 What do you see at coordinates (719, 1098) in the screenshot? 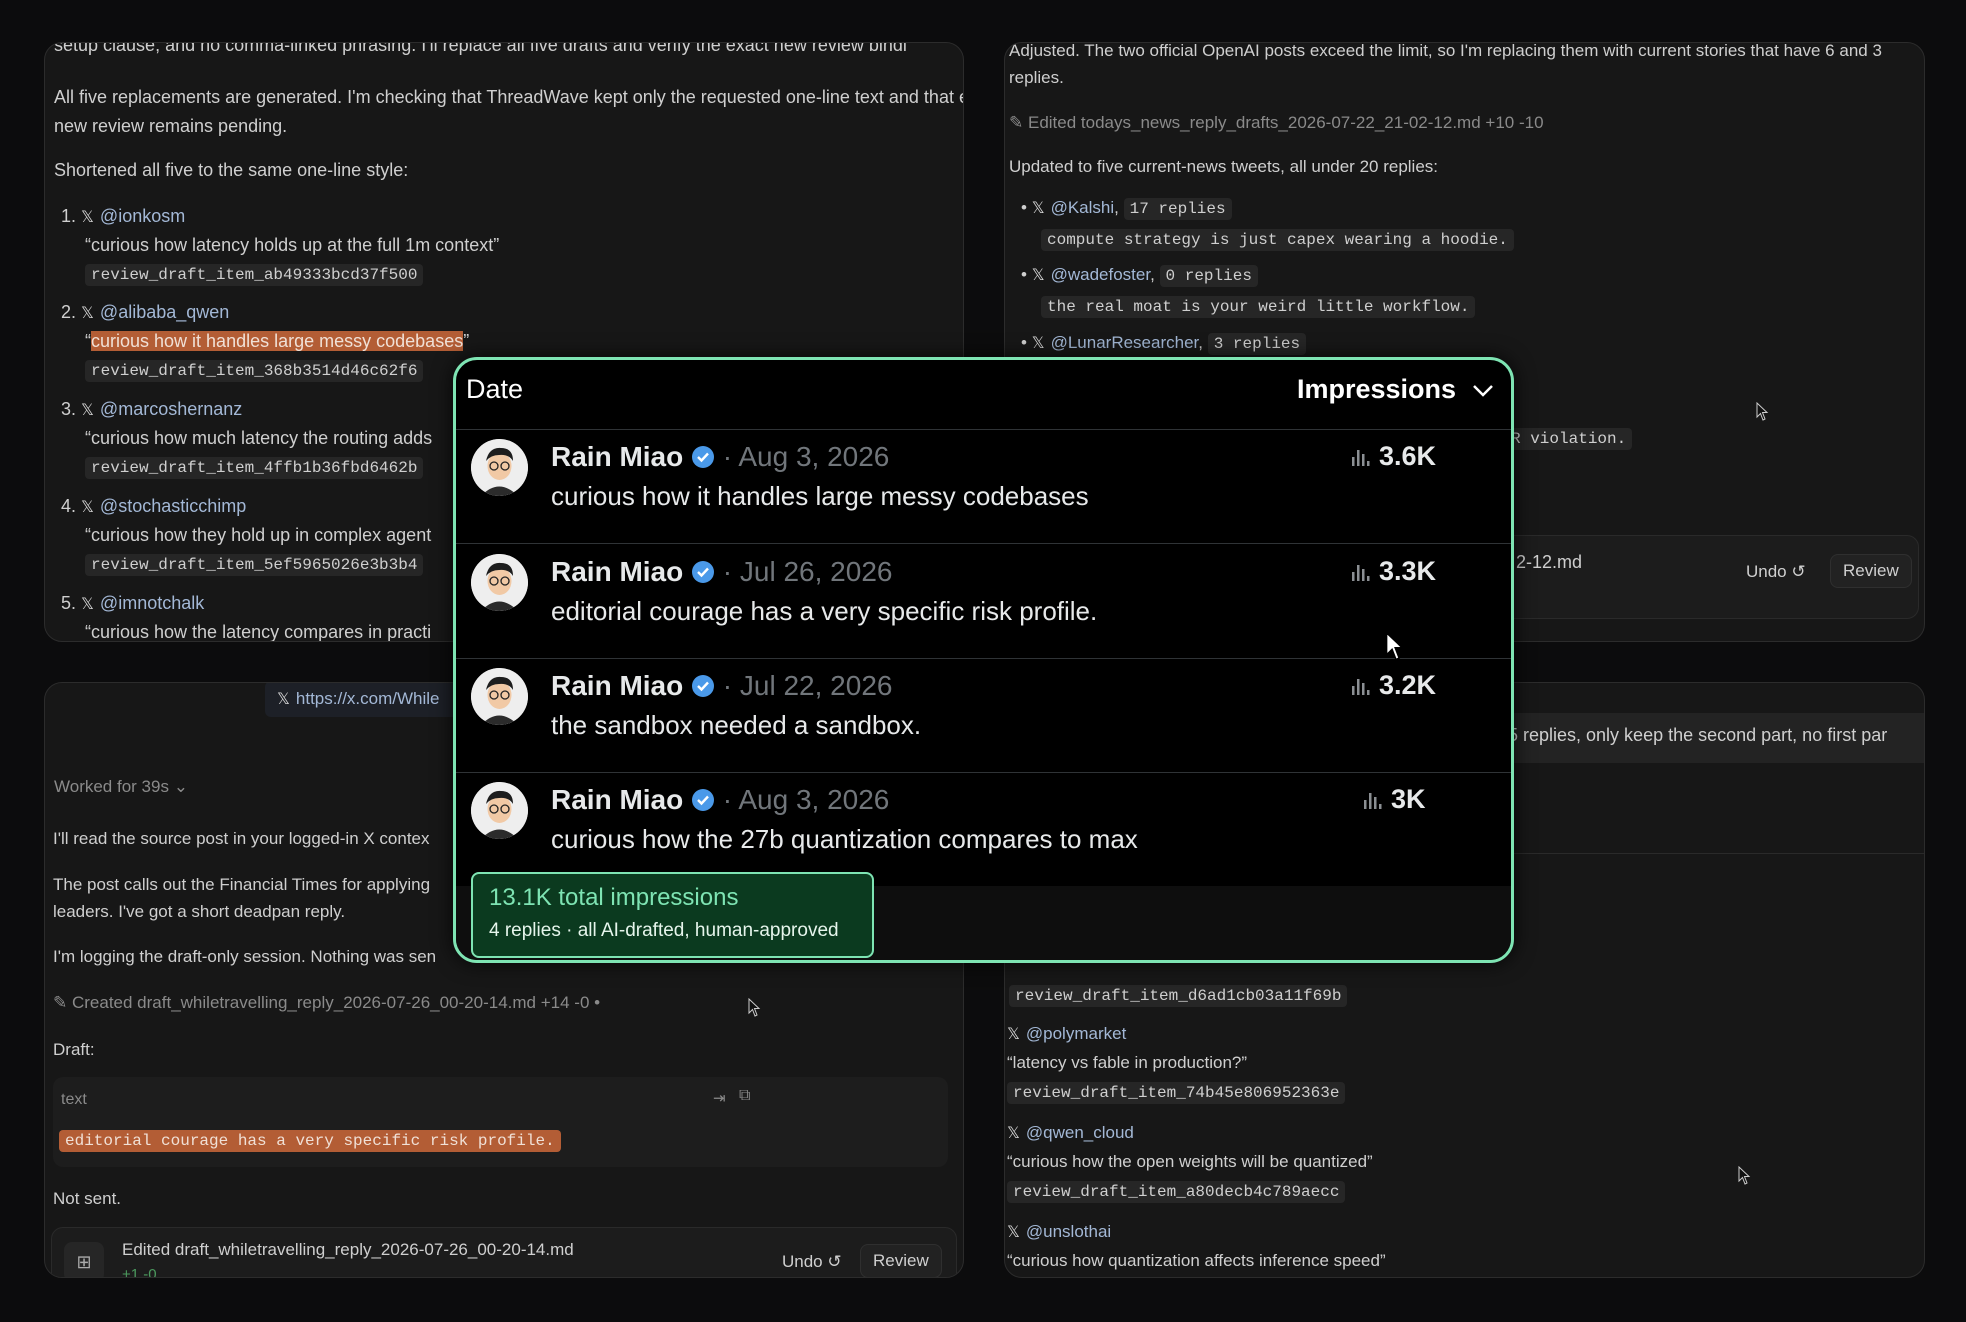
I see `wrap-icon: ⇥` at bounding box center [719, 1098].